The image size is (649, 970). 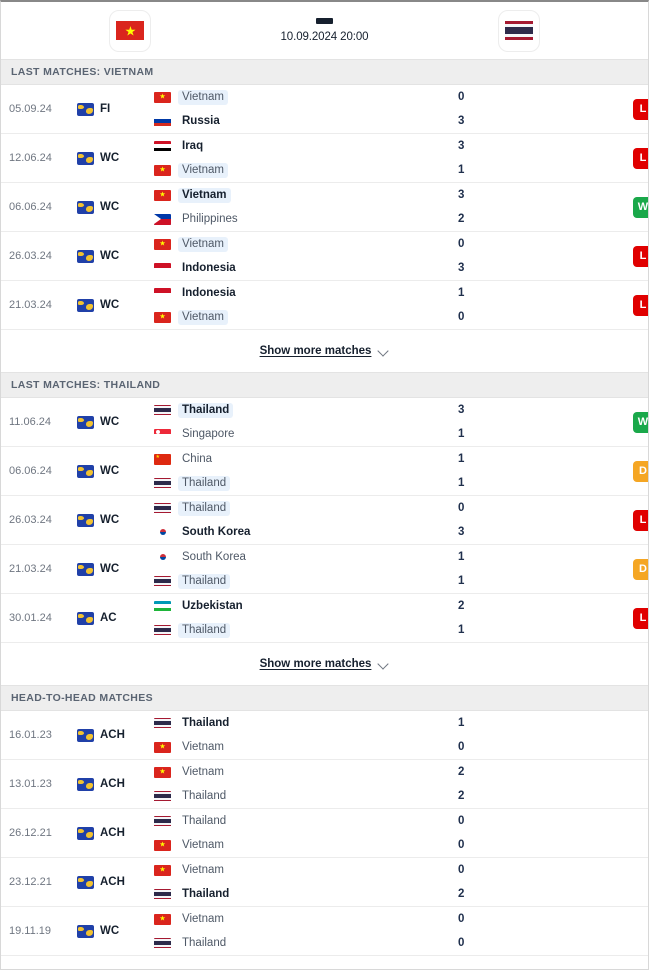 What do you see at coordinates (30, 422) in the screenshot?
I see `match-date: 11.06.24` at bounding box center [30, 422].